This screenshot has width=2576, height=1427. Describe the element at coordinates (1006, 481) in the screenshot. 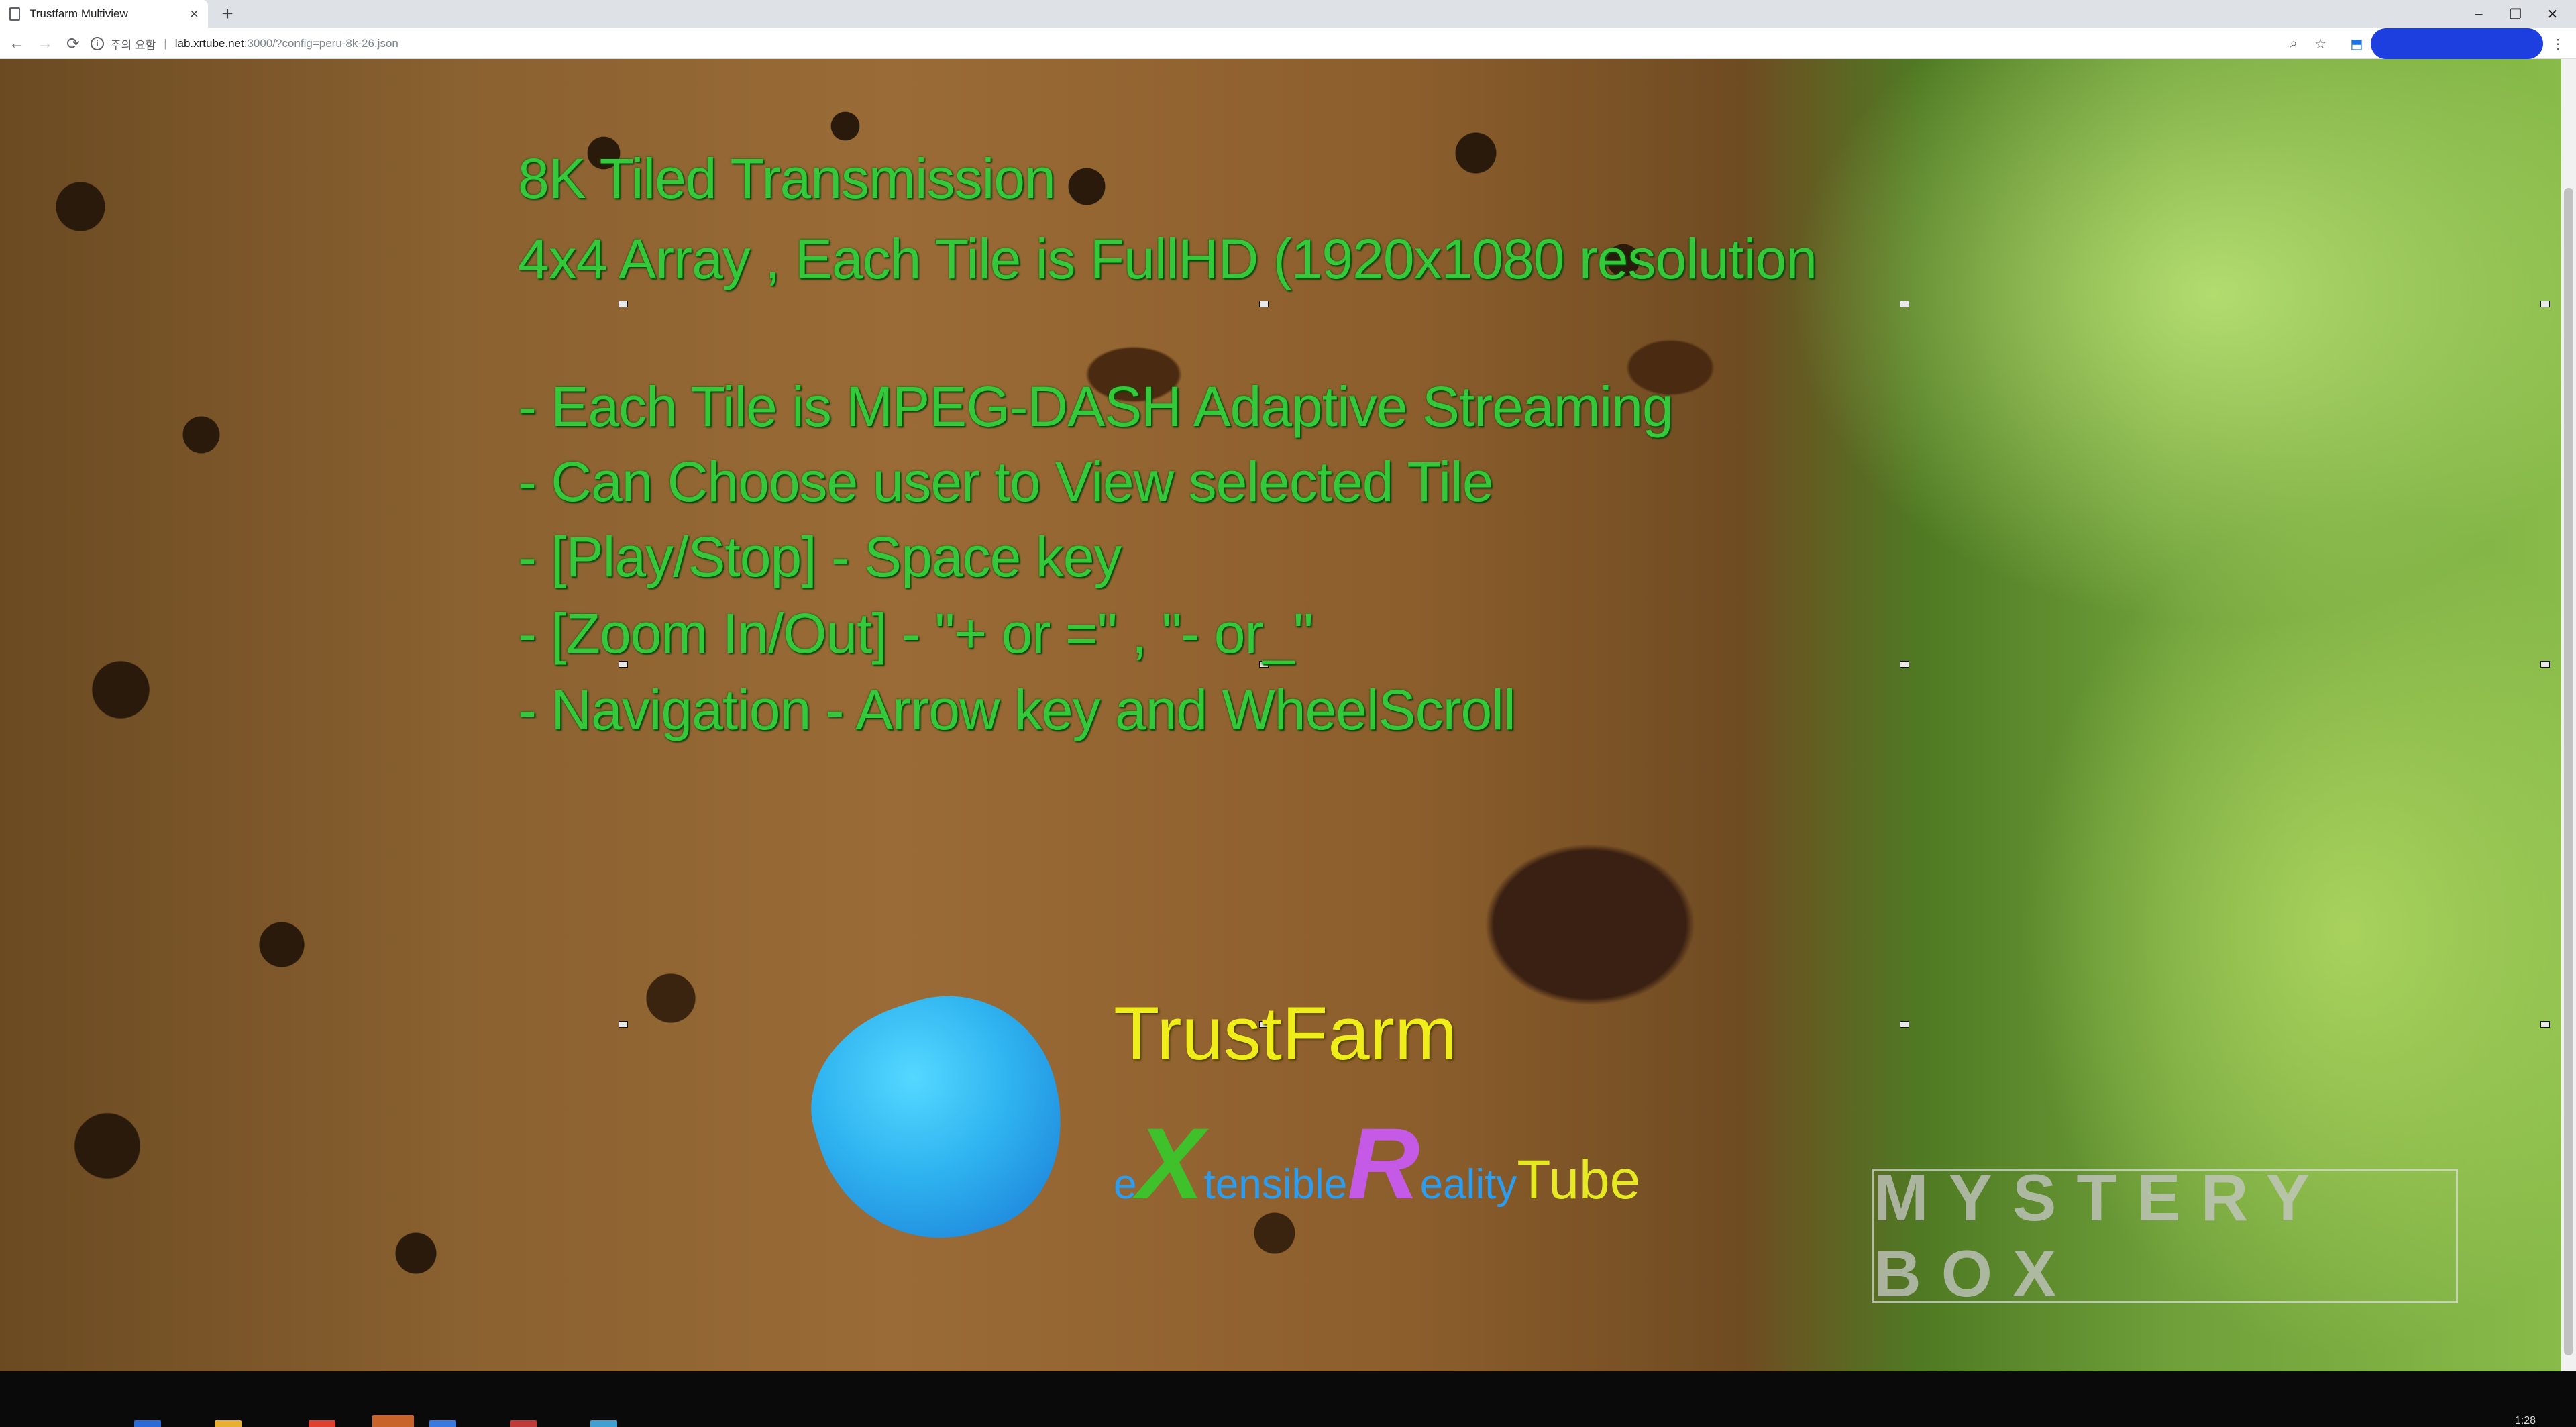

I see `instruction-line: - Can Choose user to View selected Tile` at that location.